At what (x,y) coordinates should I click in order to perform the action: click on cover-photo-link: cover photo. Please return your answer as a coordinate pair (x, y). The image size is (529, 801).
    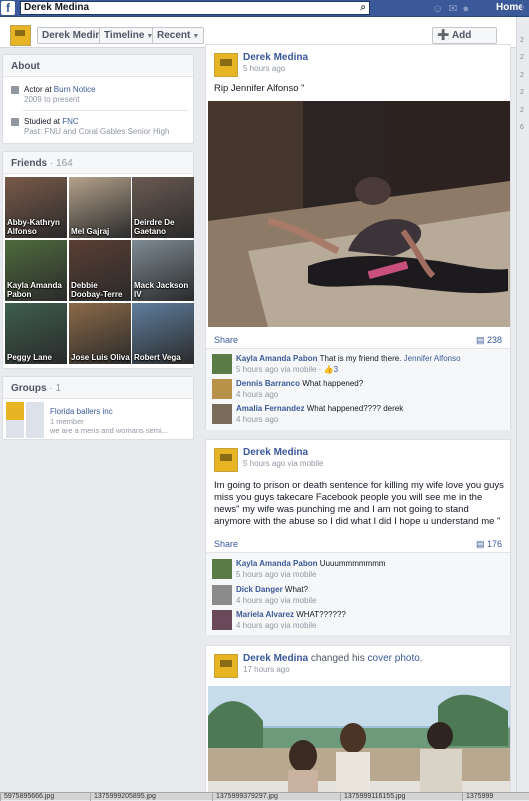
    Looking at the image, I should click on (394, 658).